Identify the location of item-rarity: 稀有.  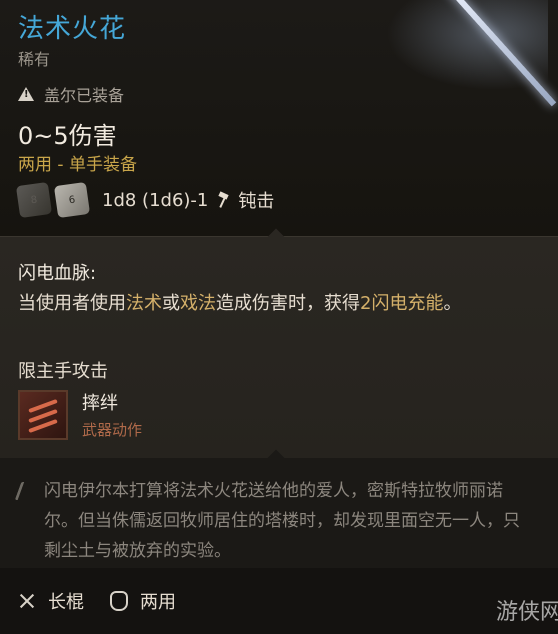
(34, 59).